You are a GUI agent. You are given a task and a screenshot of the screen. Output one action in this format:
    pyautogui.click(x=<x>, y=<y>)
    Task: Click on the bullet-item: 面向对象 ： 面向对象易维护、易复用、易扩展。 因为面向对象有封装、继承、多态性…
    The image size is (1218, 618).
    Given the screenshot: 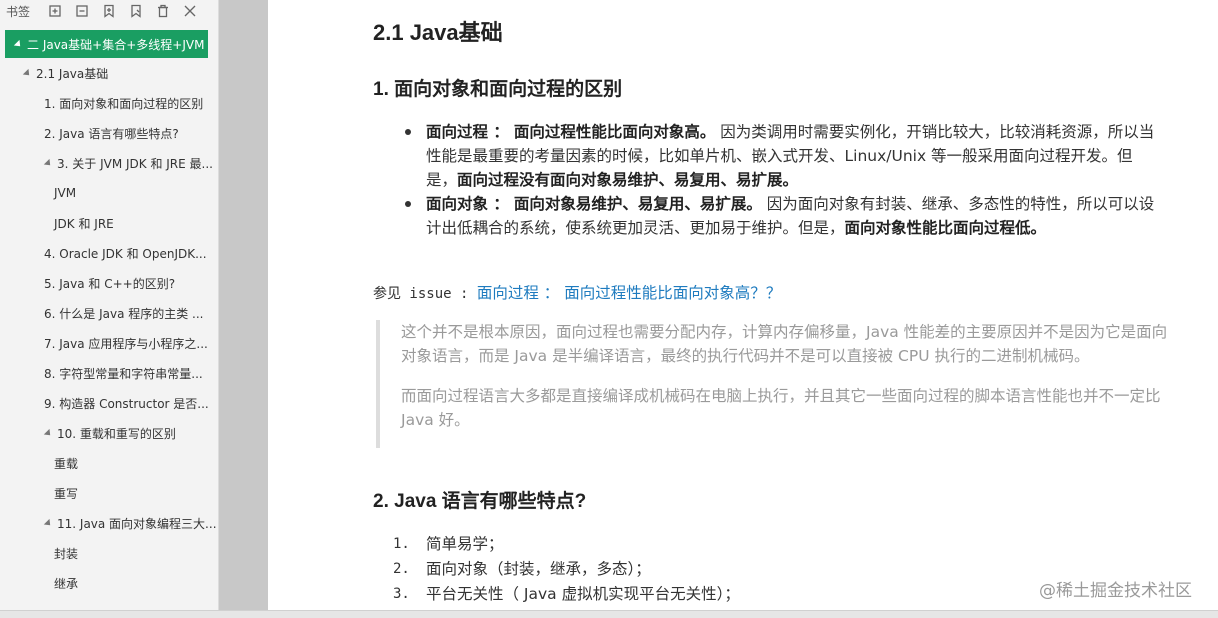 What is the action you would take?
    pyautogui.click(x=783, y=216)
    